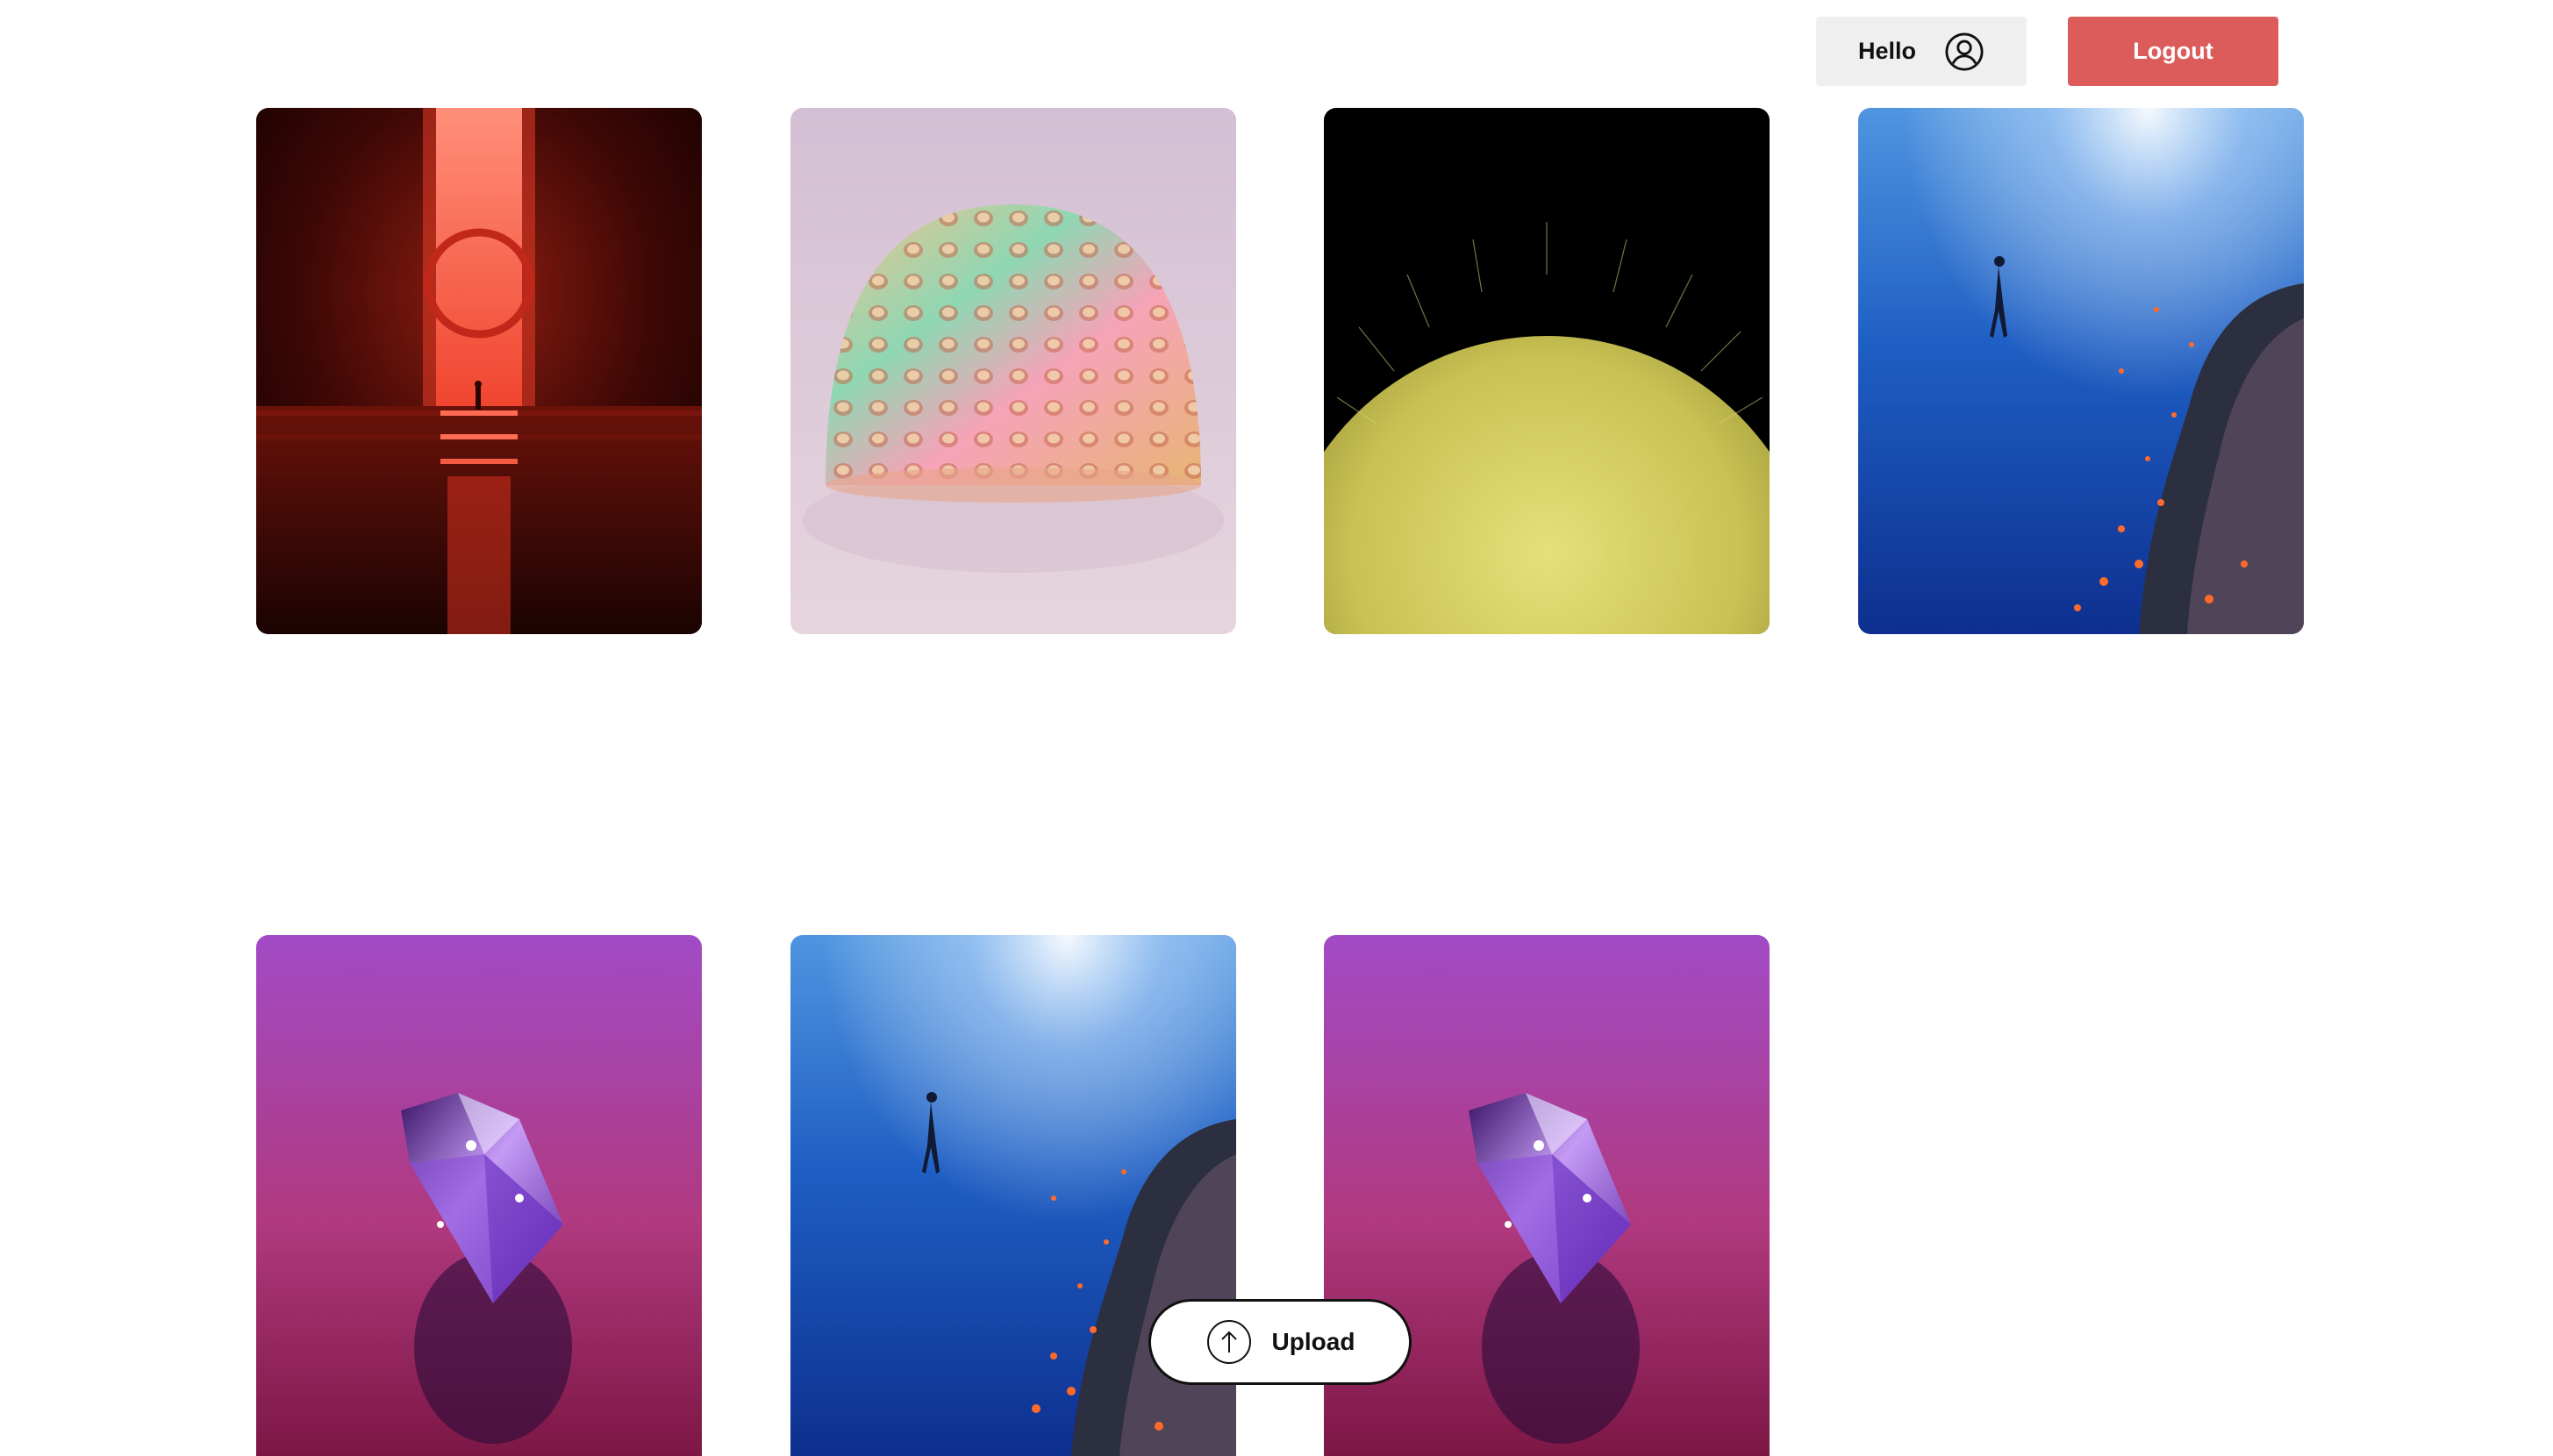  I want to click on red-portal-image, so click(479, 371).